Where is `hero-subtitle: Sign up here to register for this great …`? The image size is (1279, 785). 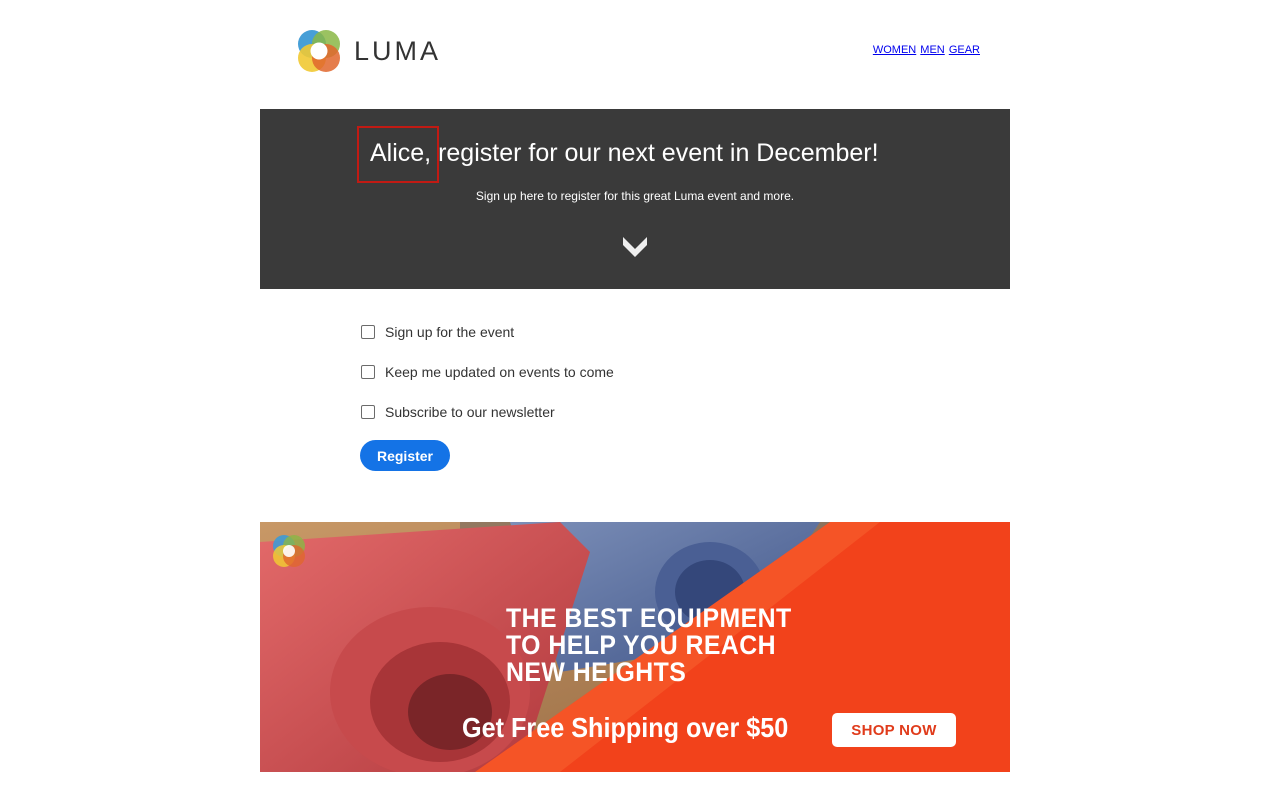
hero-subtitle: Sign up here to register for this great … is located at coordinates (635, 196).